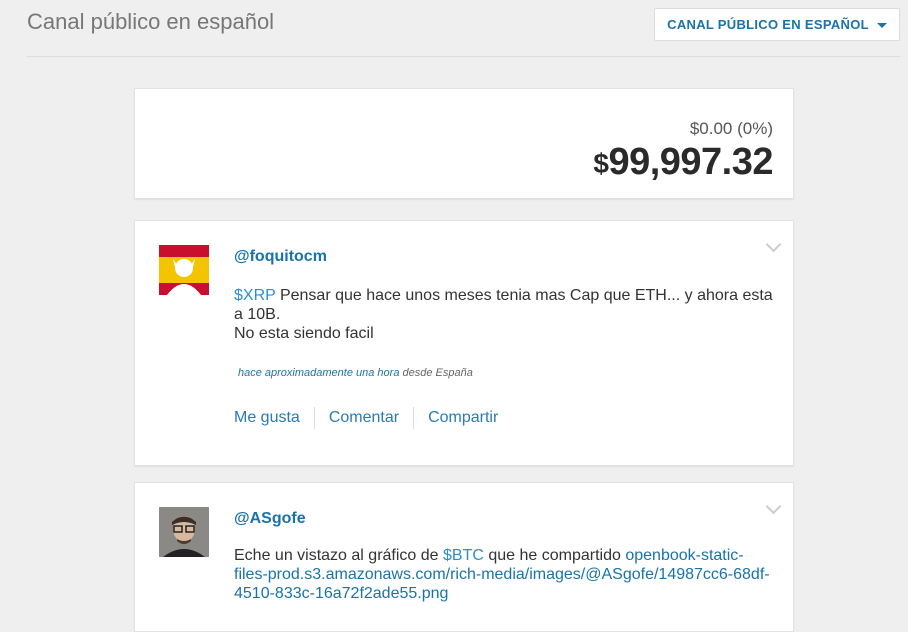 This screenshot has height=632, width=908. I want to click on balance-card: $0.00 (0%) $99,997.32, so click(464, 143).